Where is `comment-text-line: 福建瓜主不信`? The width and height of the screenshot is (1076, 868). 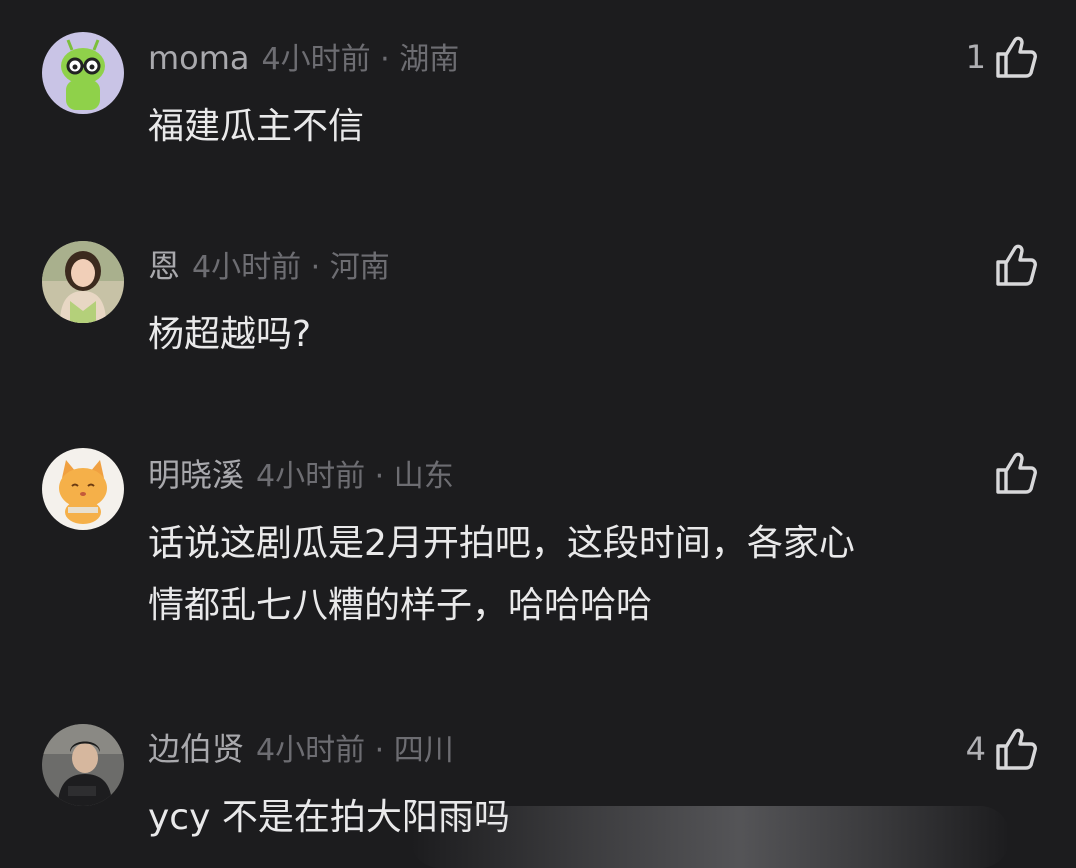
comment-text-line: 福建瓜主不信 is located at coordinates (256, 126).